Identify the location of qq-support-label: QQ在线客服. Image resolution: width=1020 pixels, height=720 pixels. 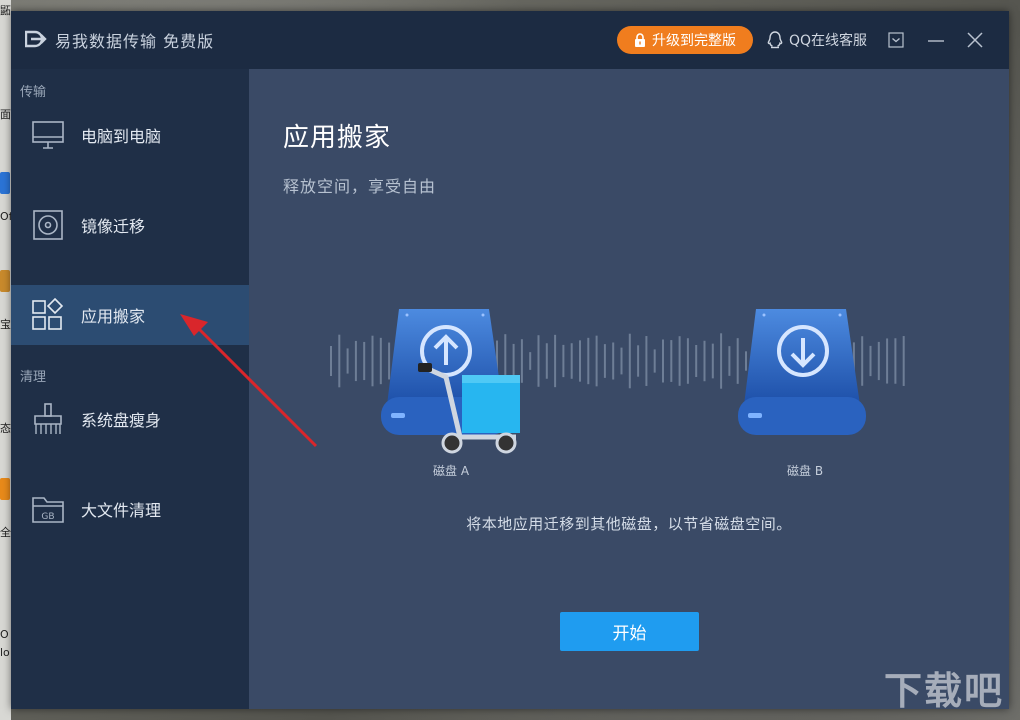
(828, 41).